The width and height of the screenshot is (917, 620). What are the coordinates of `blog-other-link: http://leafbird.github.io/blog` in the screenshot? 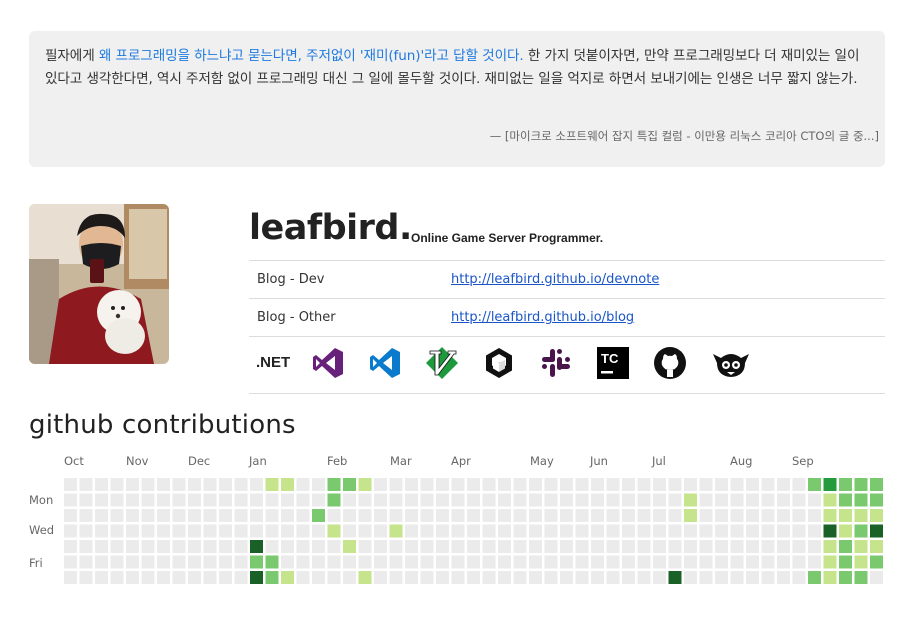 It's located at (542, 317).